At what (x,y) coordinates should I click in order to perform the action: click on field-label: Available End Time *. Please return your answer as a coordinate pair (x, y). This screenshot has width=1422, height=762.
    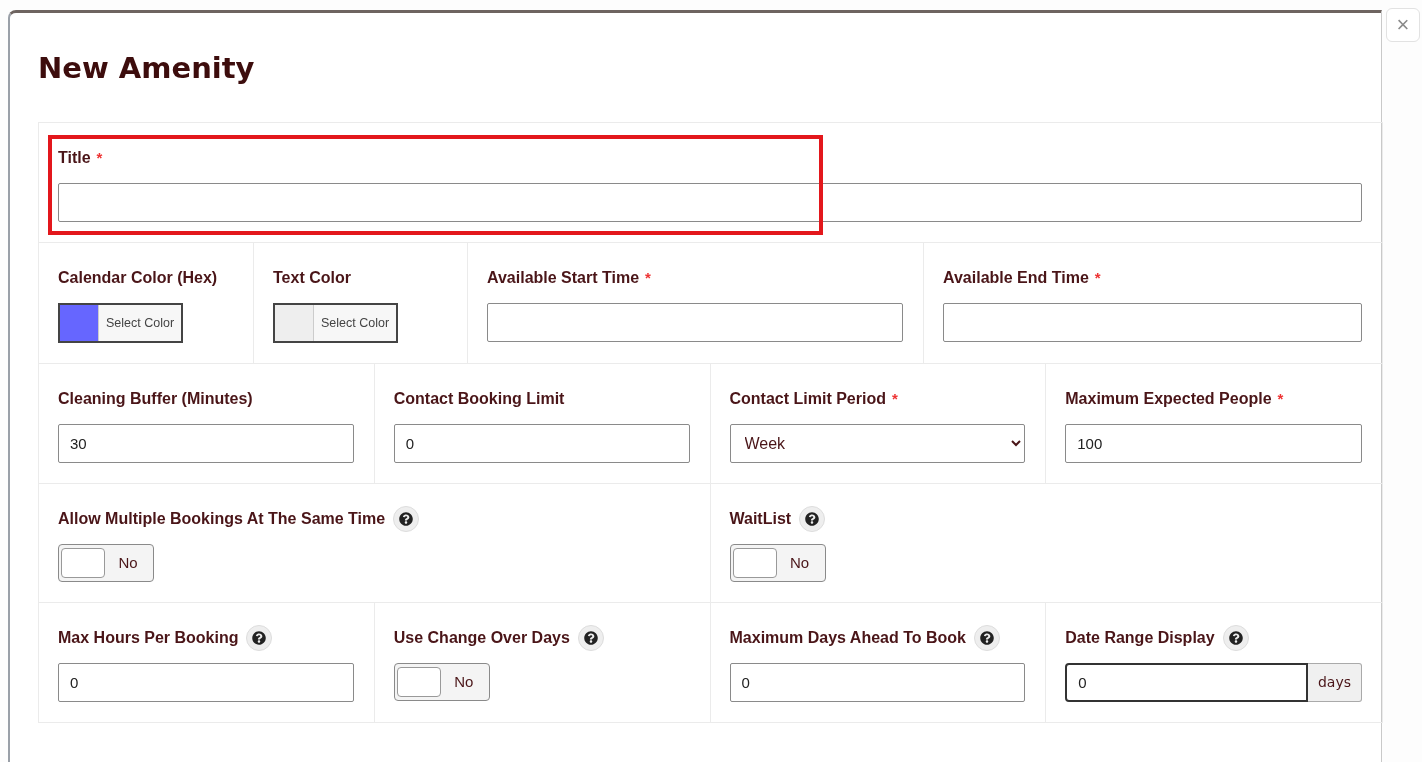
    Looking at the image, I should click on (1022, 277).